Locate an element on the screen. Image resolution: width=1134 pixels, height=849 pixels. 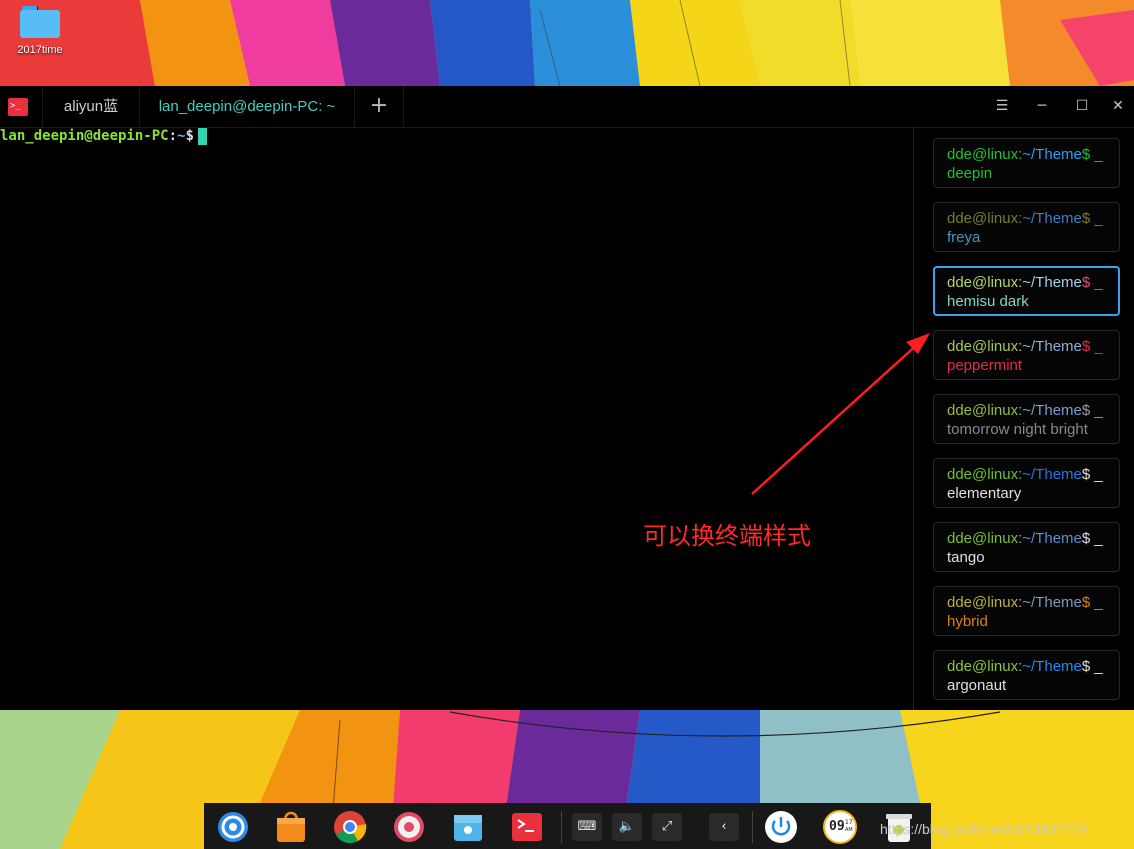
theme-card-freya: dde@linux:~/Theme$ _ freya is located at coordinates (1026, 227).